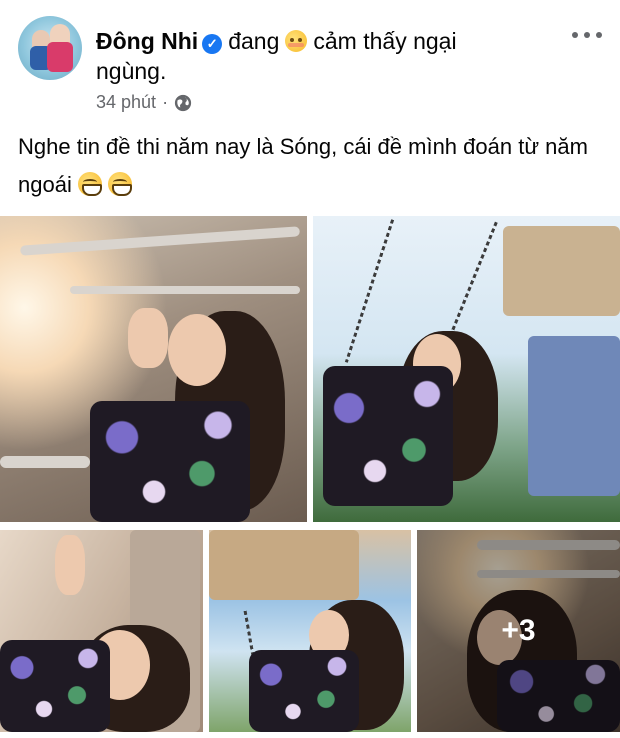 Image resolution: width=620 pixels, height=738 pixels. I want to click on post-meta: 34 phút ·, so click(144, 102).